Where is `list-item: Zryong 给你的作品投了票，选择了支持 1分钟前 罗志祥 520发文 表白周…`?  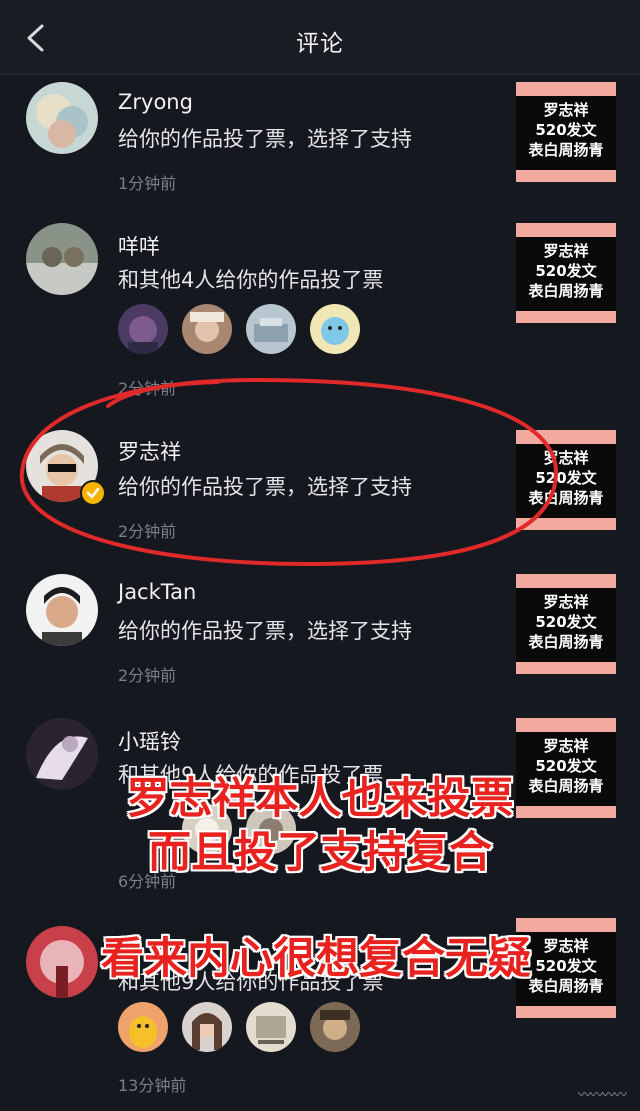 list-item: Zryong 给你的作品投了票，选择了支持 1分钟前 罗志祥 520发文 表白周… is located at coordinates (320, 144).